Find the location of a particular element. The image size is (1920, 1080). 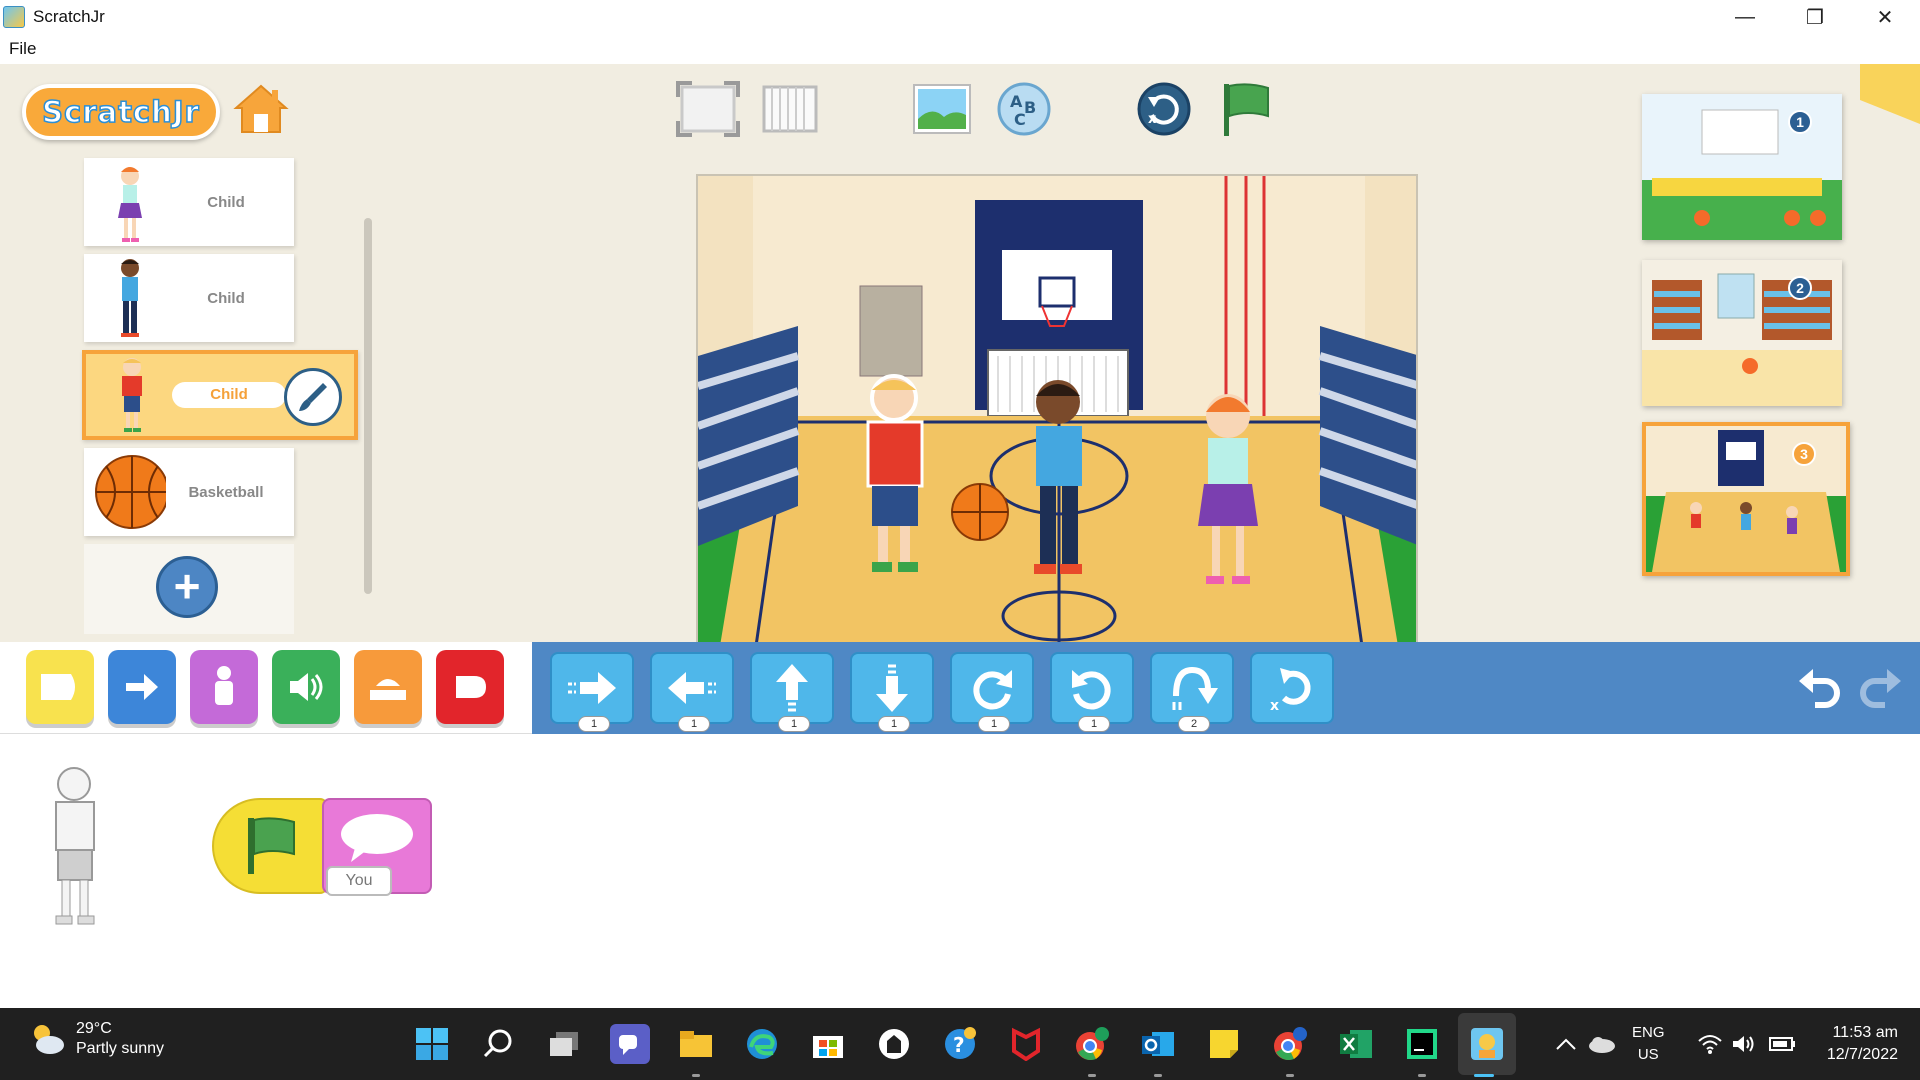

onedrive-cloud-icon is located at coordinates (1602, 1044).